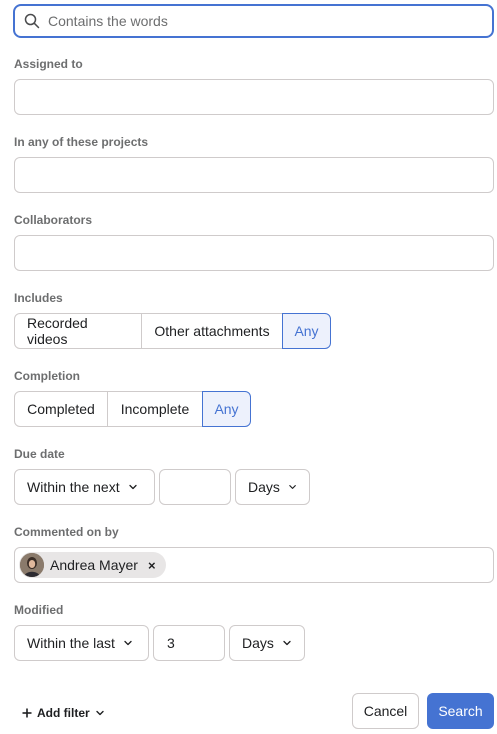 This screenshot has height=734, width=497. I want to click on modified-unit-value: Days, so click(258, 643).